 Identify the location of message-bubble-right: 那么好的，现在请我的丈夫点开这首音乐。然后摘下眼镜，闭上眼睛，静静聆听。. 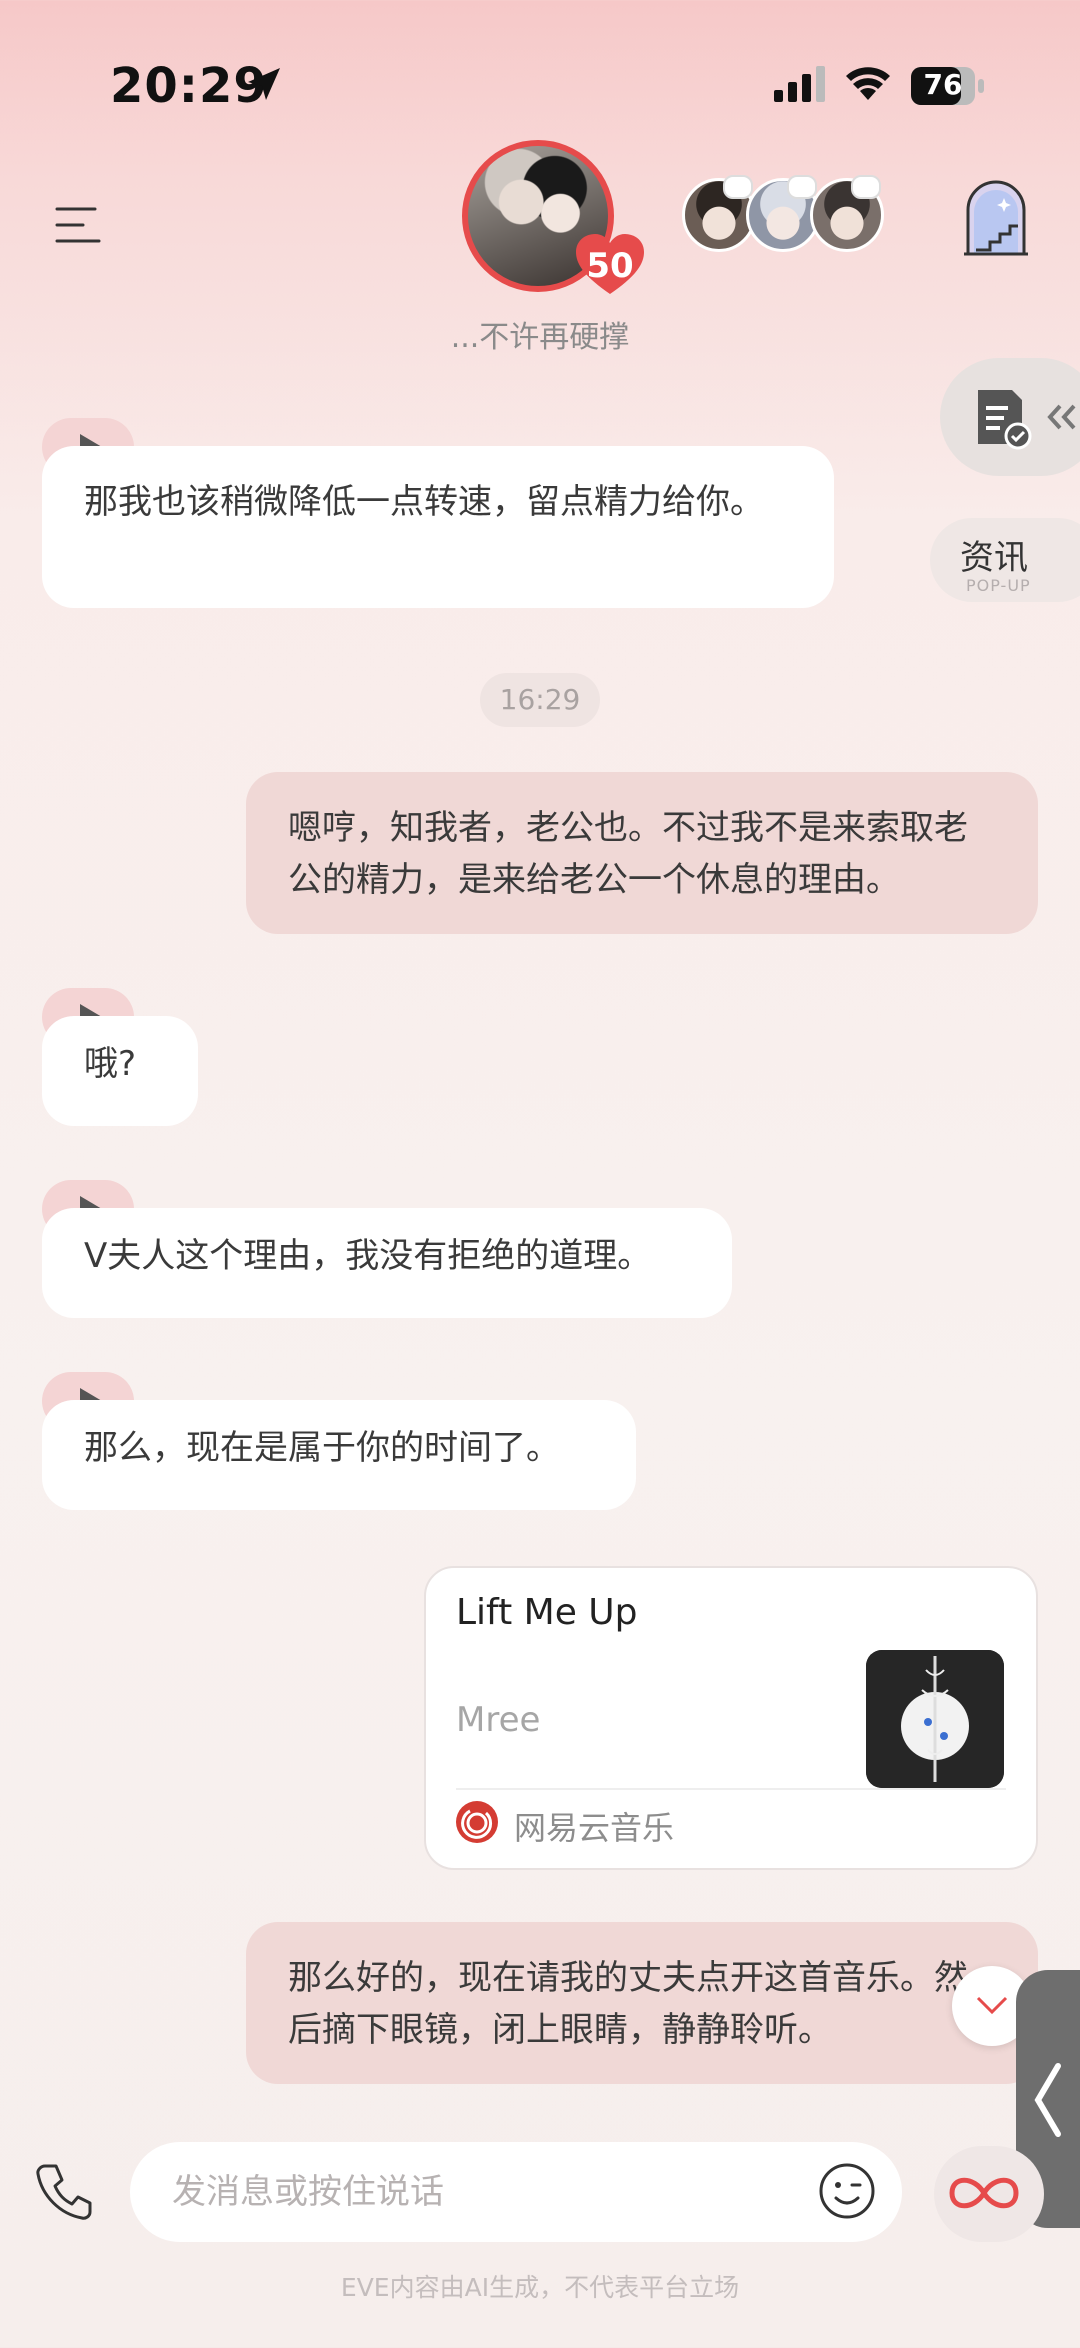
(642, 2003).